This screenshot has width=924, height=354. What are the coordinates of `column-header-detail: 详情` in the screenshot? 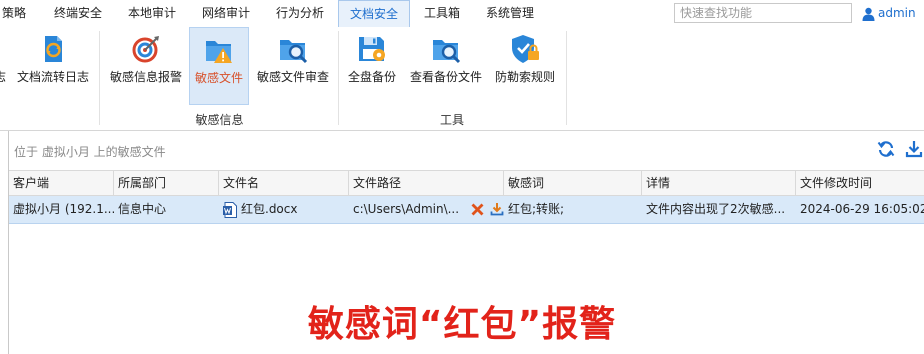 It's located at (719, 183).